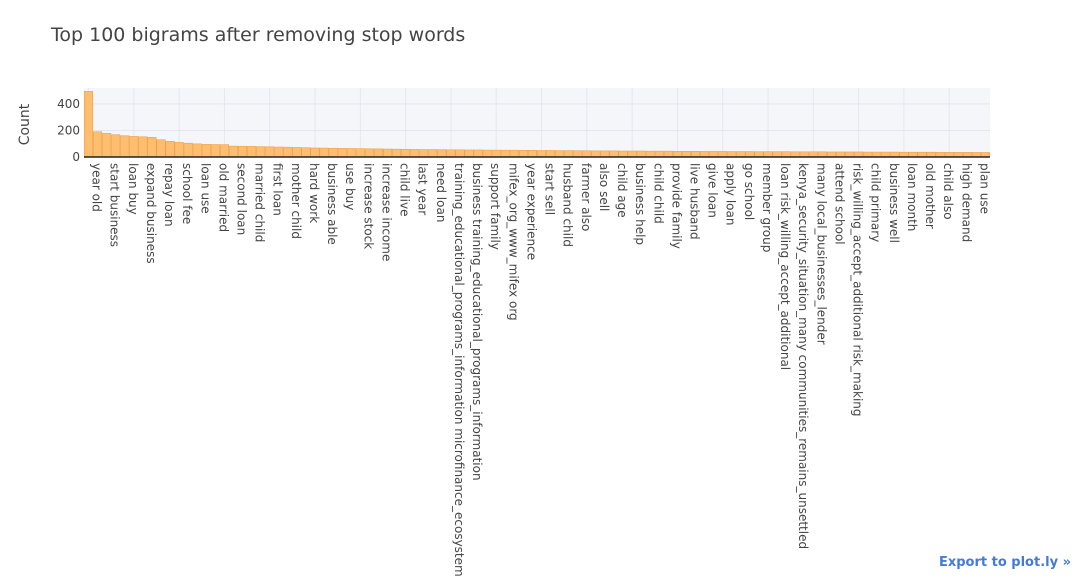 This screenshot has width=1082, height=579. Describe the element at coordinates (531, 211) in the screenshot. I see `x-tick-label: year experience` at that location.